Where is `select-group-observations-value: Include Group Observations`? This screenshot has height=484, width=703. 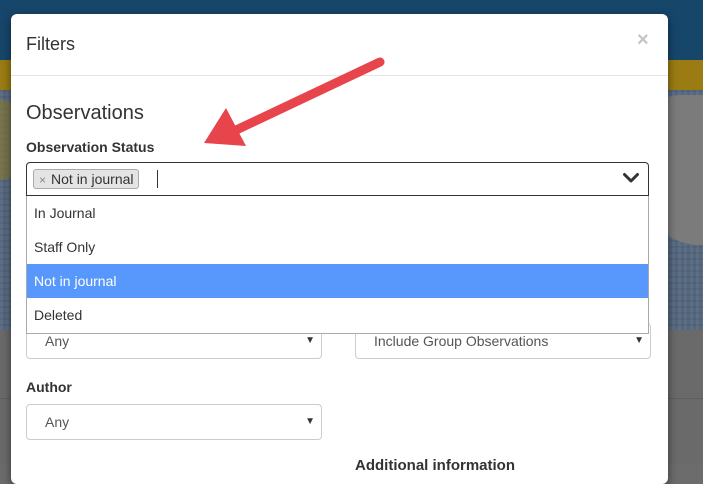 select-group-observations-value: Include Group Observations is located at coordinates (461, 341).